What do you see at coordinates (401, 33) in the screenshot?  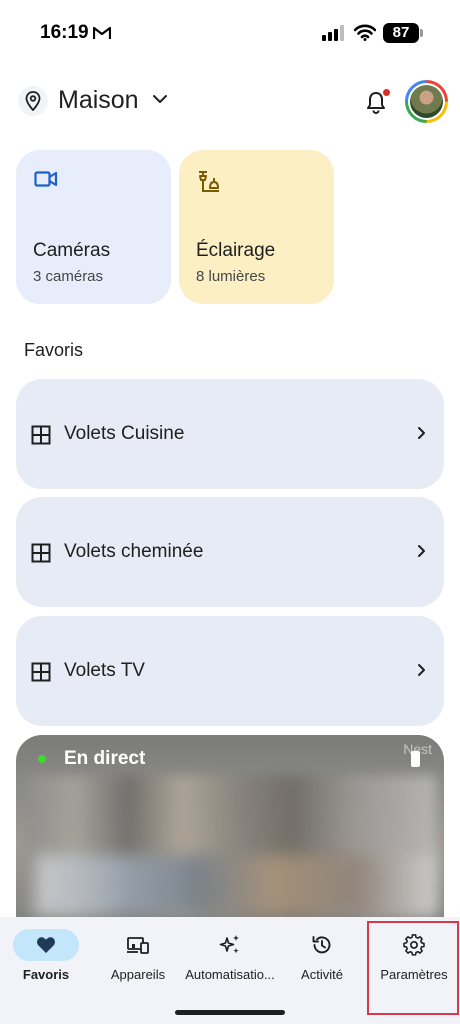 I see `battery-indicator: 87` at bounding box center [401, 33].